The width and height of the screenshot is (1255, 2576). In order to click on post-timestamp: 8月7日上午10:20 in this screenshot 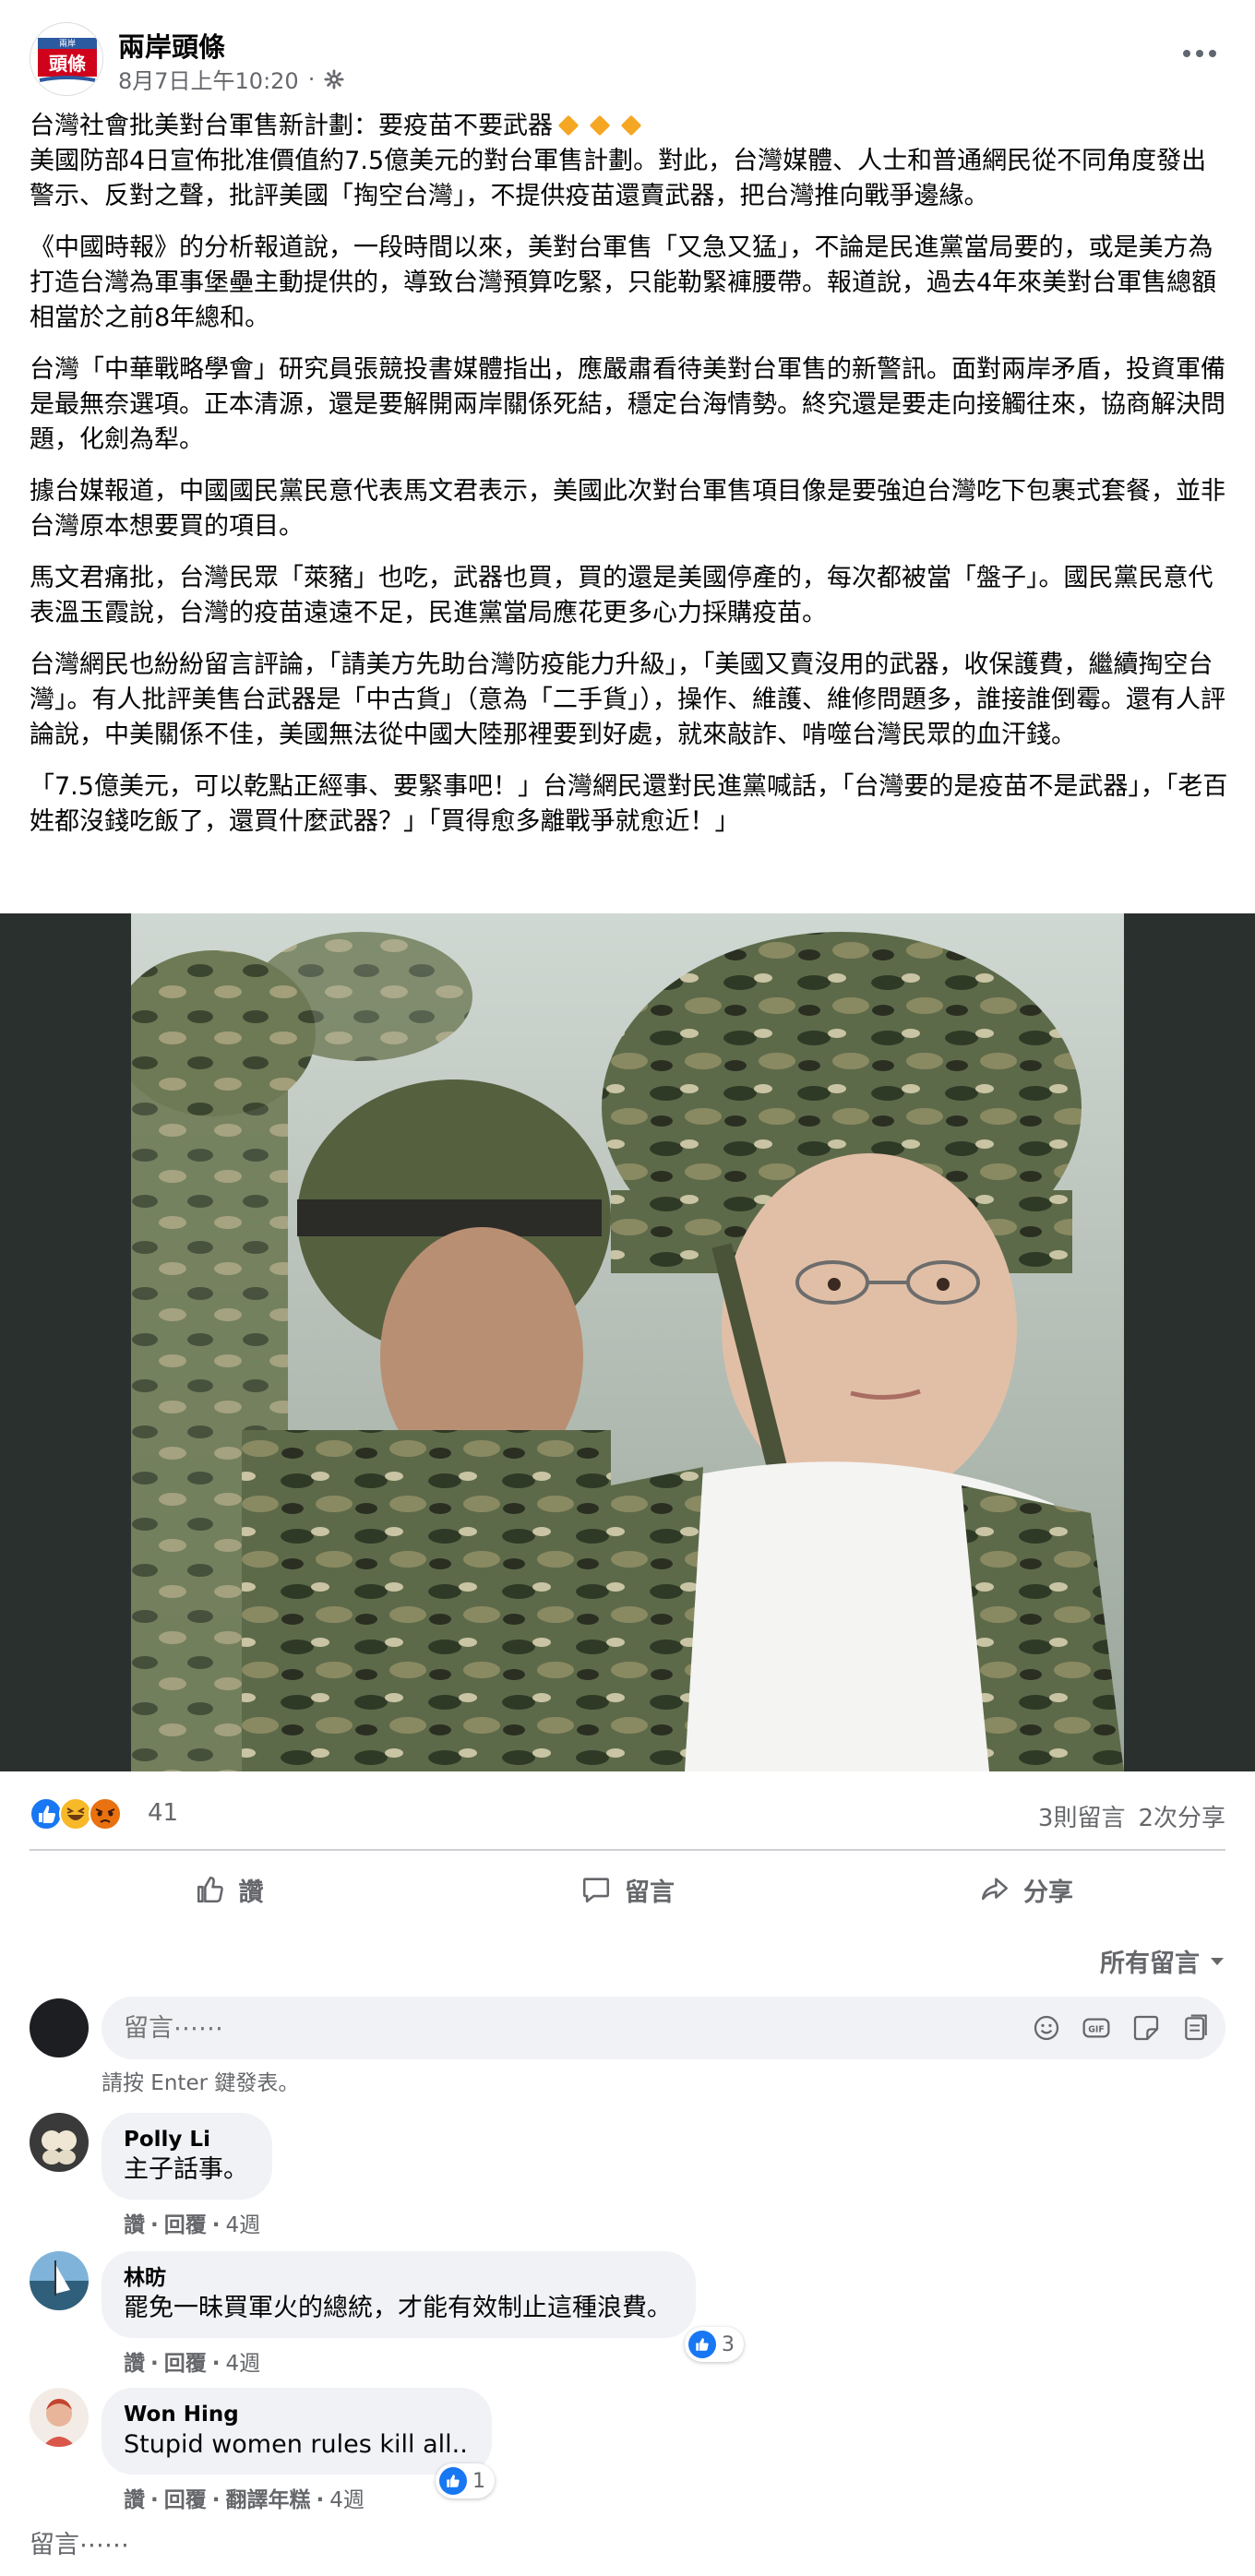, I will do `click(208, 79)`.